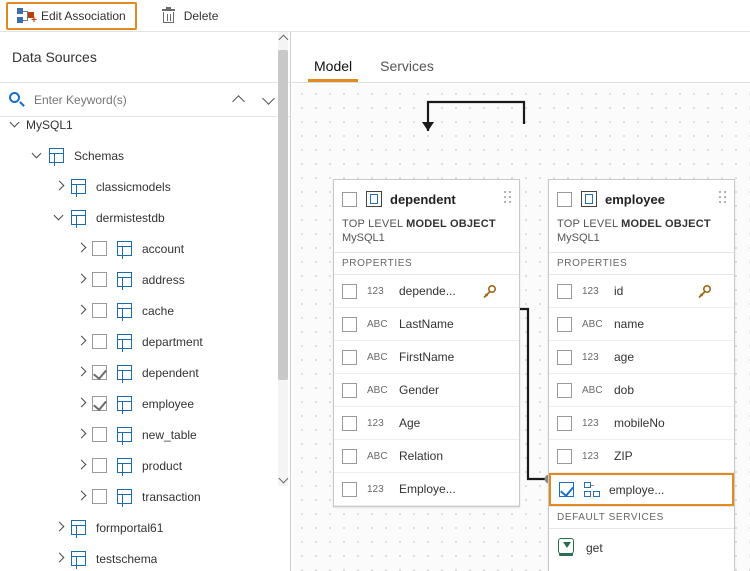 The height and width of the screenshot is (571, 750). Describe the element at coordinates (145, 128) in the screenshot. I see `tree-item-mysql1: MySQL1` at that location.